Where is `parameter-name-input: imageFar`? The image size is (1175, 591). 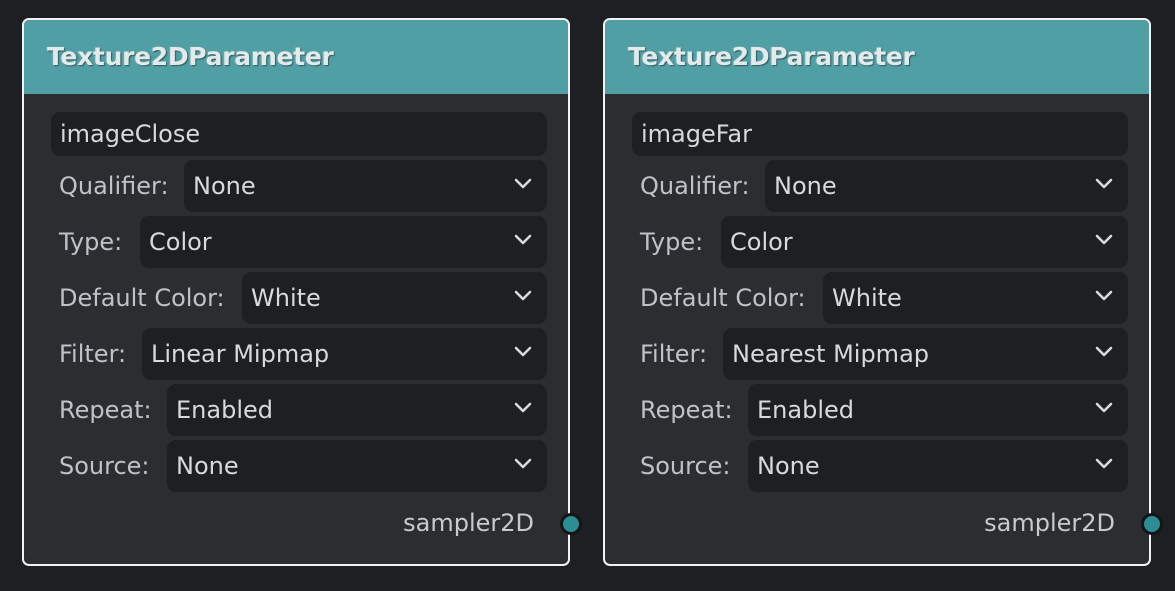 parameter-name-input: imageFar is located at coordinates (880, 134).